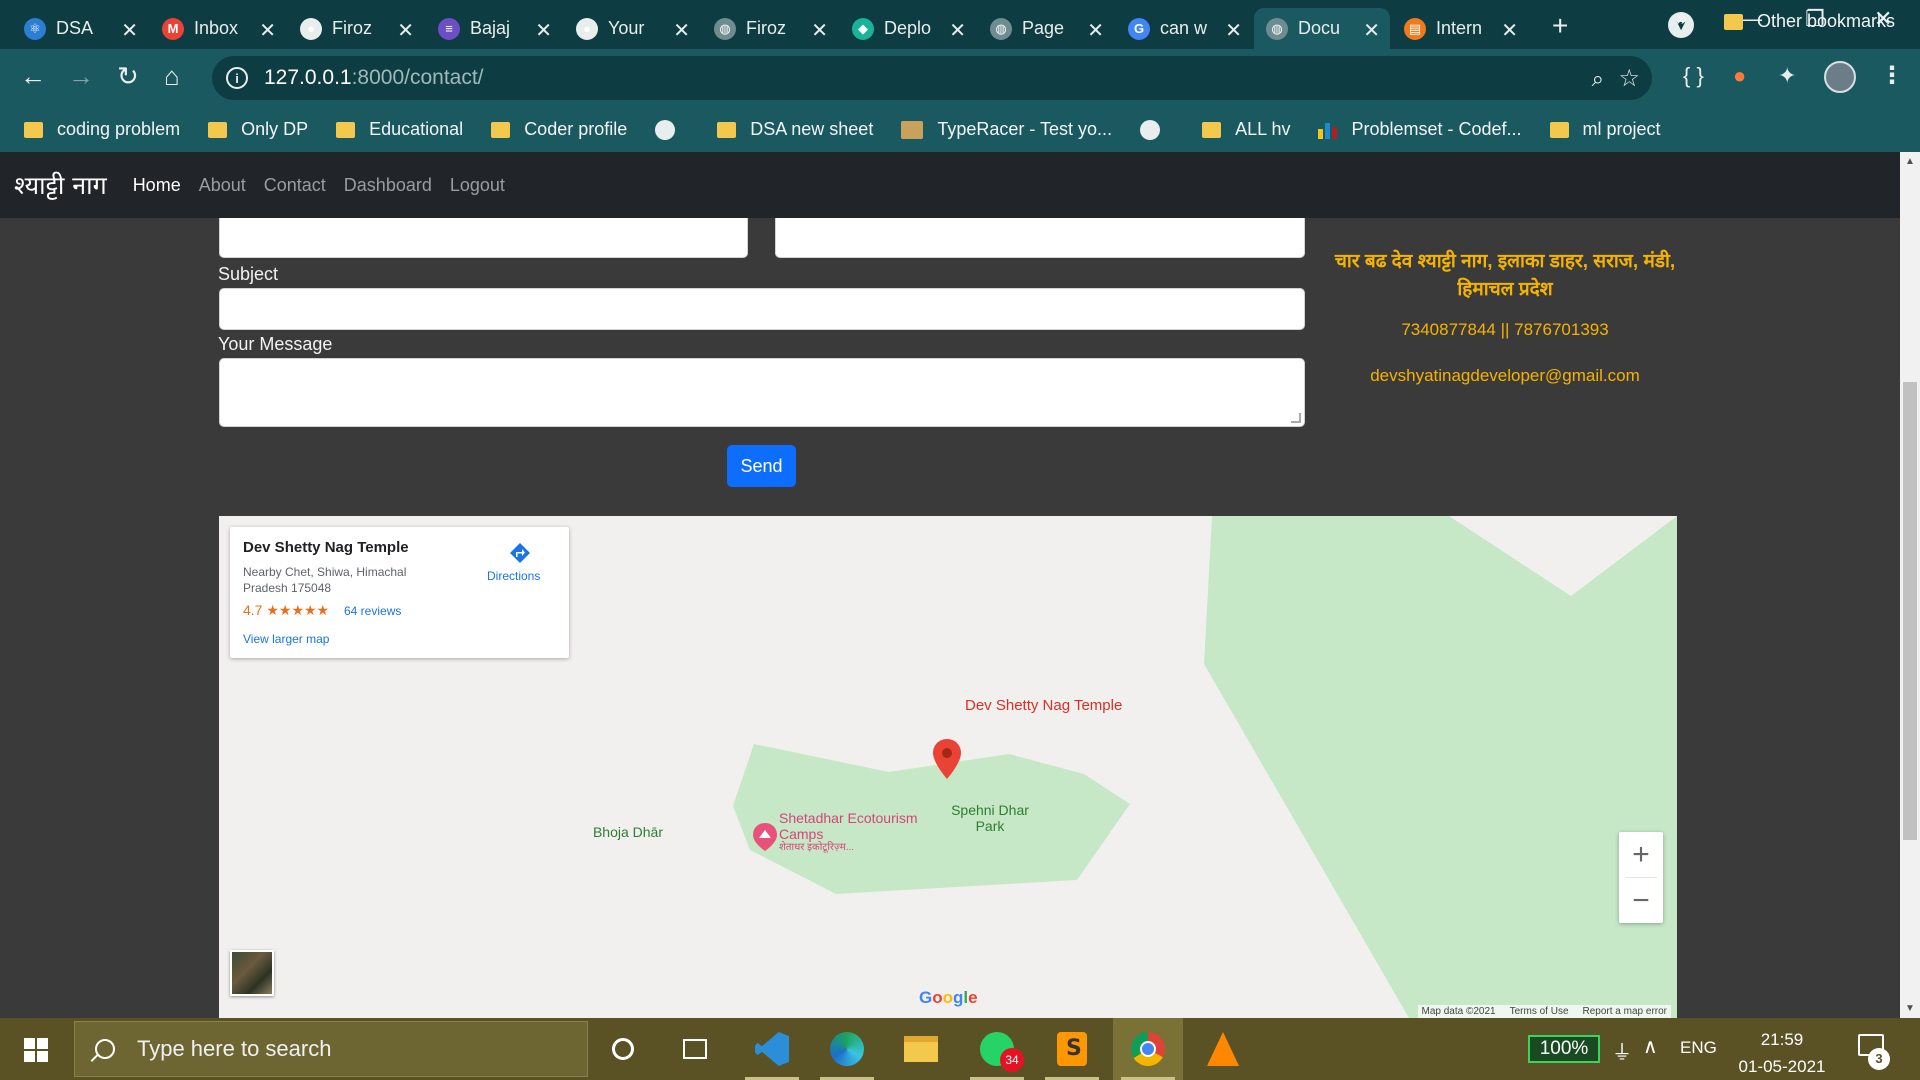  I want to click on taskbar-chrome, so click(1148, 1049).